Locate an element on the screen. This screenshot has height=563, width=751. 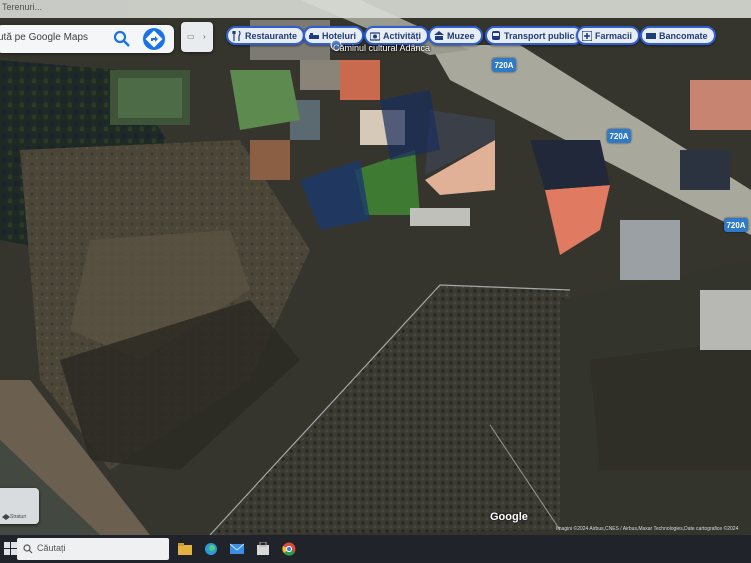
taskbar-search-box: Căutați is located at coordinates (93, 549).